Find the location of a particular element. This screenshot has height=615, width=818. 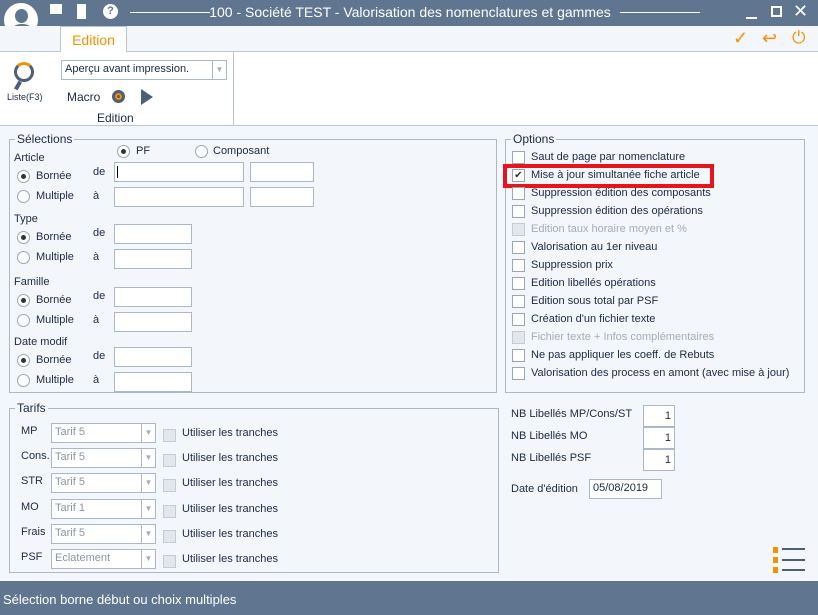

famille-to-input is located at coordinates (153, 322).